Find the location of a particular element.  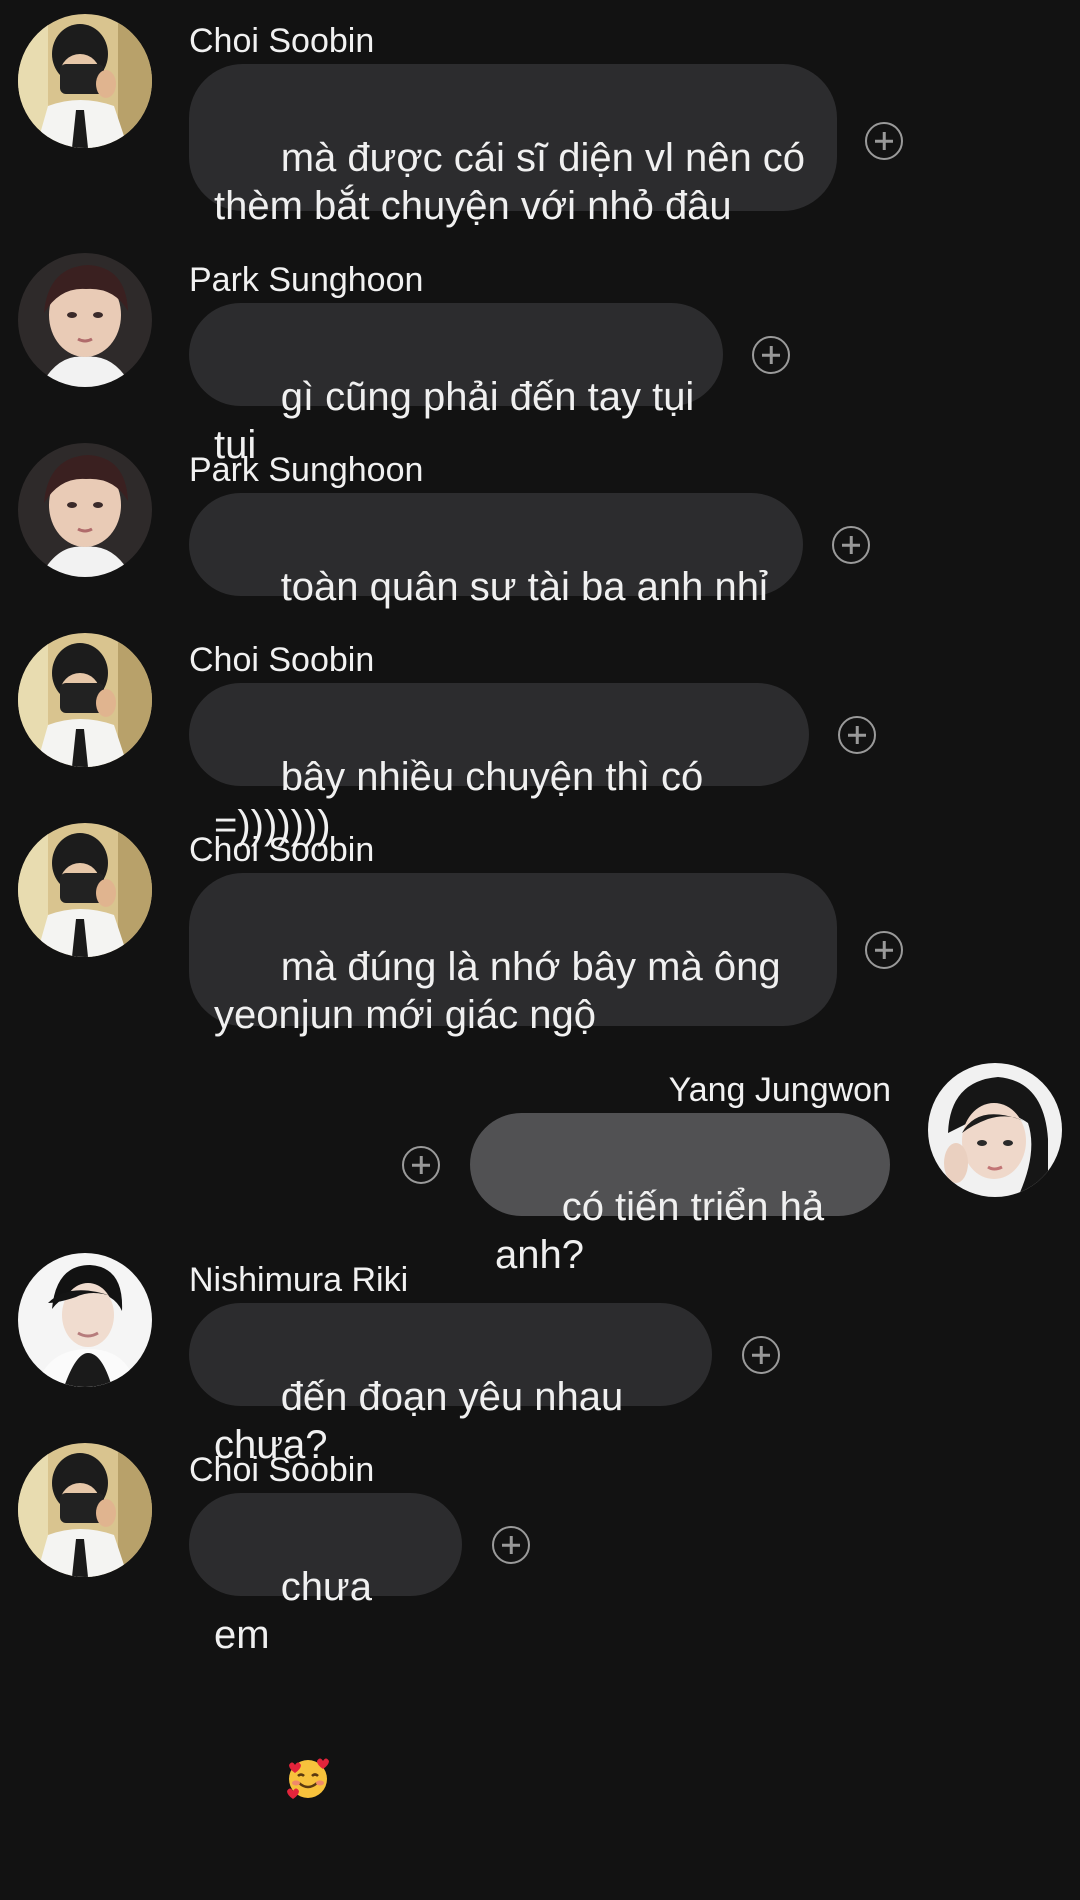

sender-name: Yang Jungwon is located at coordinates (779, 1090).